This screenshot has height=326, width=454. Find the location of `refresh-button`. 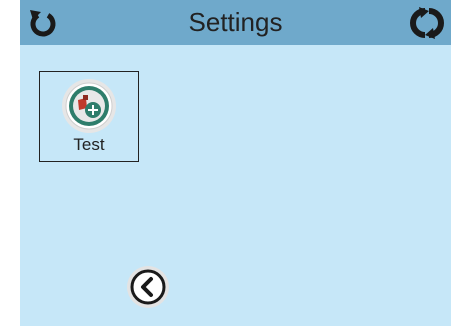

refresh-button is located at coordinates (426, 23).